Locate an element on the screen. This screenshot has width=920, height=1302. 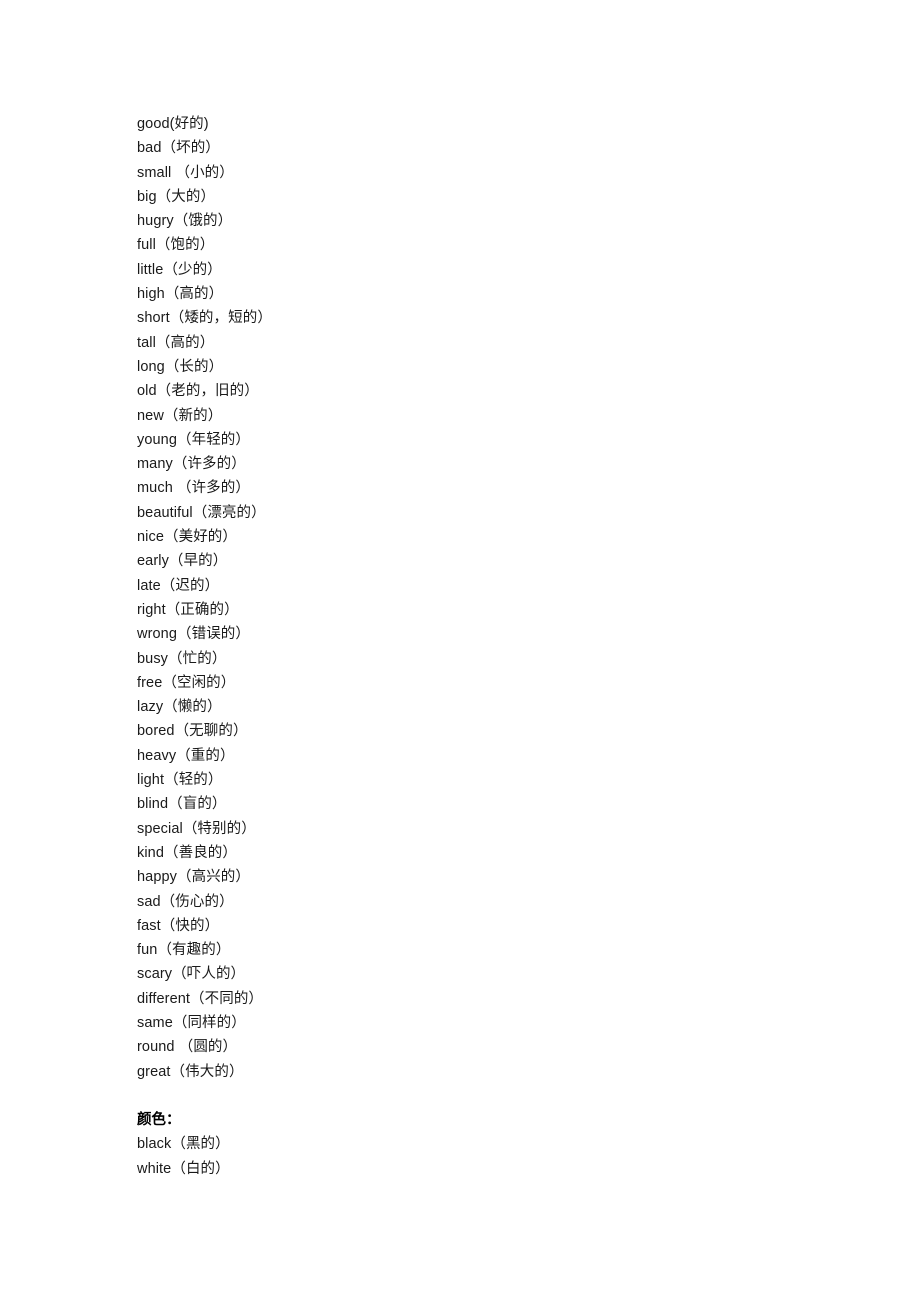
vocabulary-entry: small （小的） is located at coordinates (185, 172).